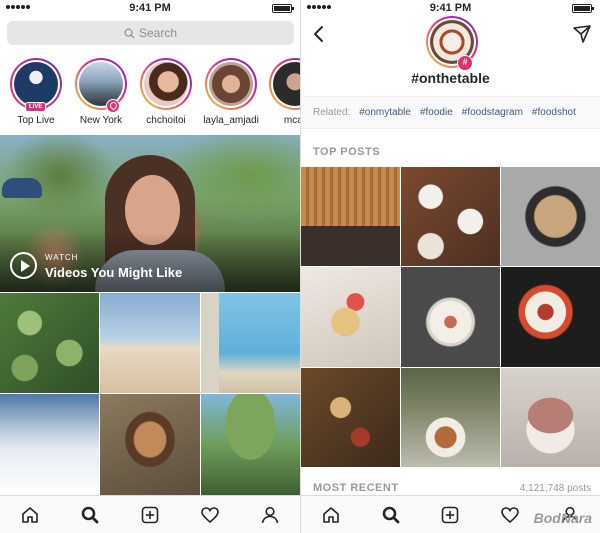 The width and height of the screenshot is (600, 533). I want to click on top-posts-heading: TOP POSTS, so click(347, 152).